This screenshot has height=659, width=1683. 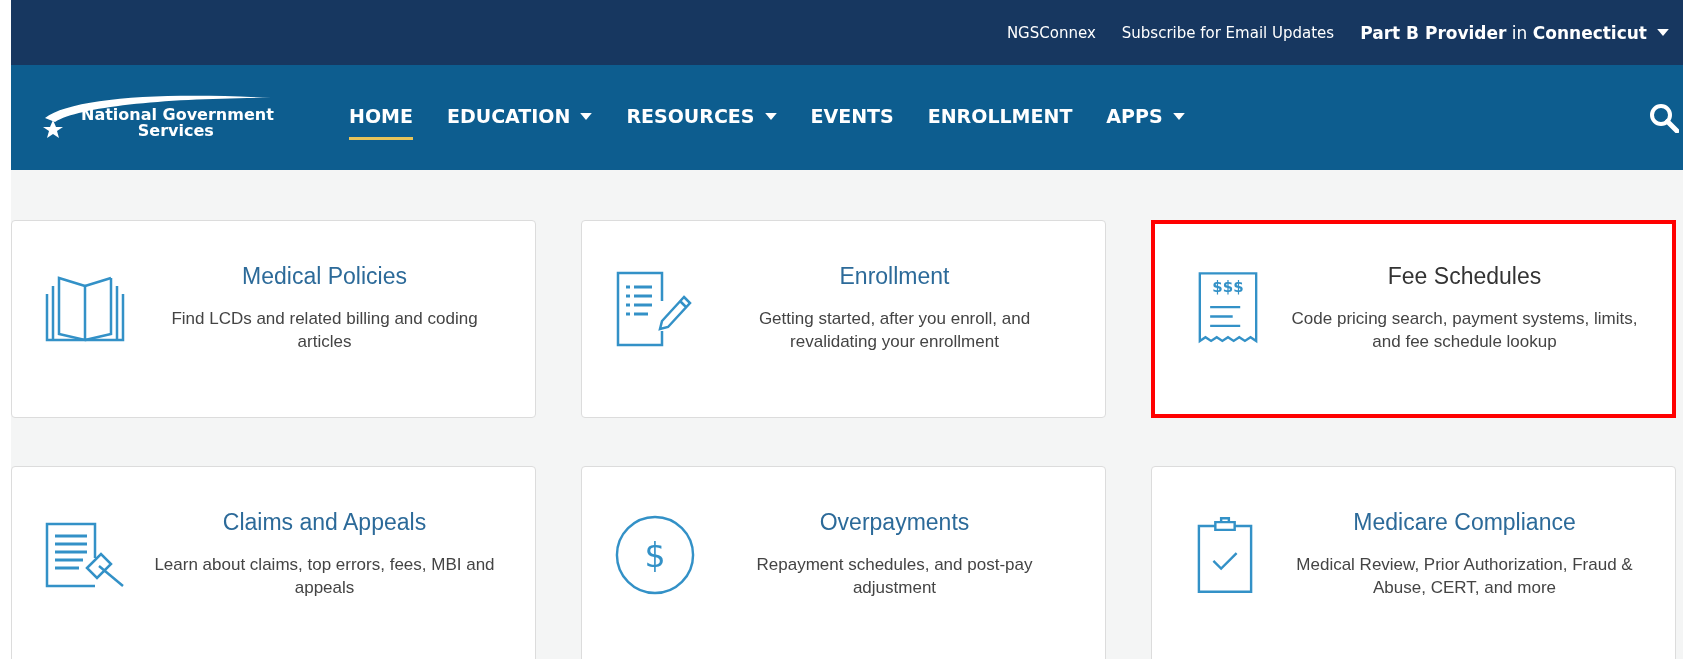 I want to click on logo-text: National Government, so click(x=177, y=114).